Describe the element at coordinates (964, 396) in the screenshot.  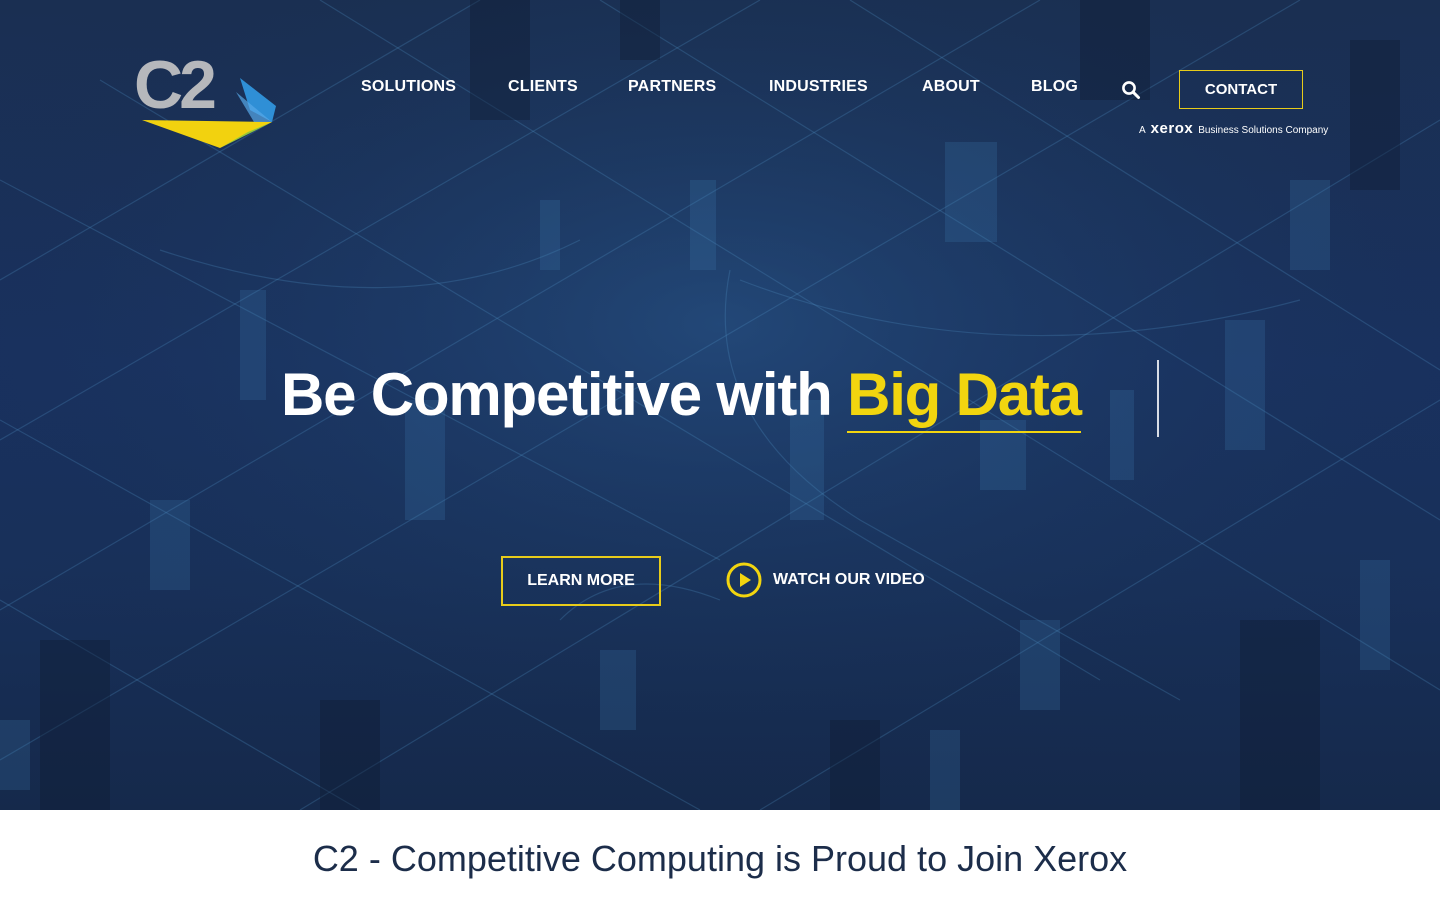
I see `headline-highlight: Big Data` at that location.